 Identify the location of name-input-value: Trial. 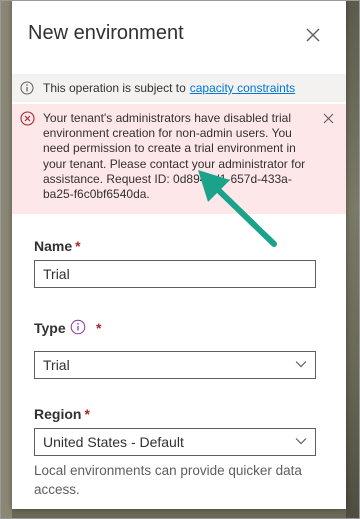
(56, 274).